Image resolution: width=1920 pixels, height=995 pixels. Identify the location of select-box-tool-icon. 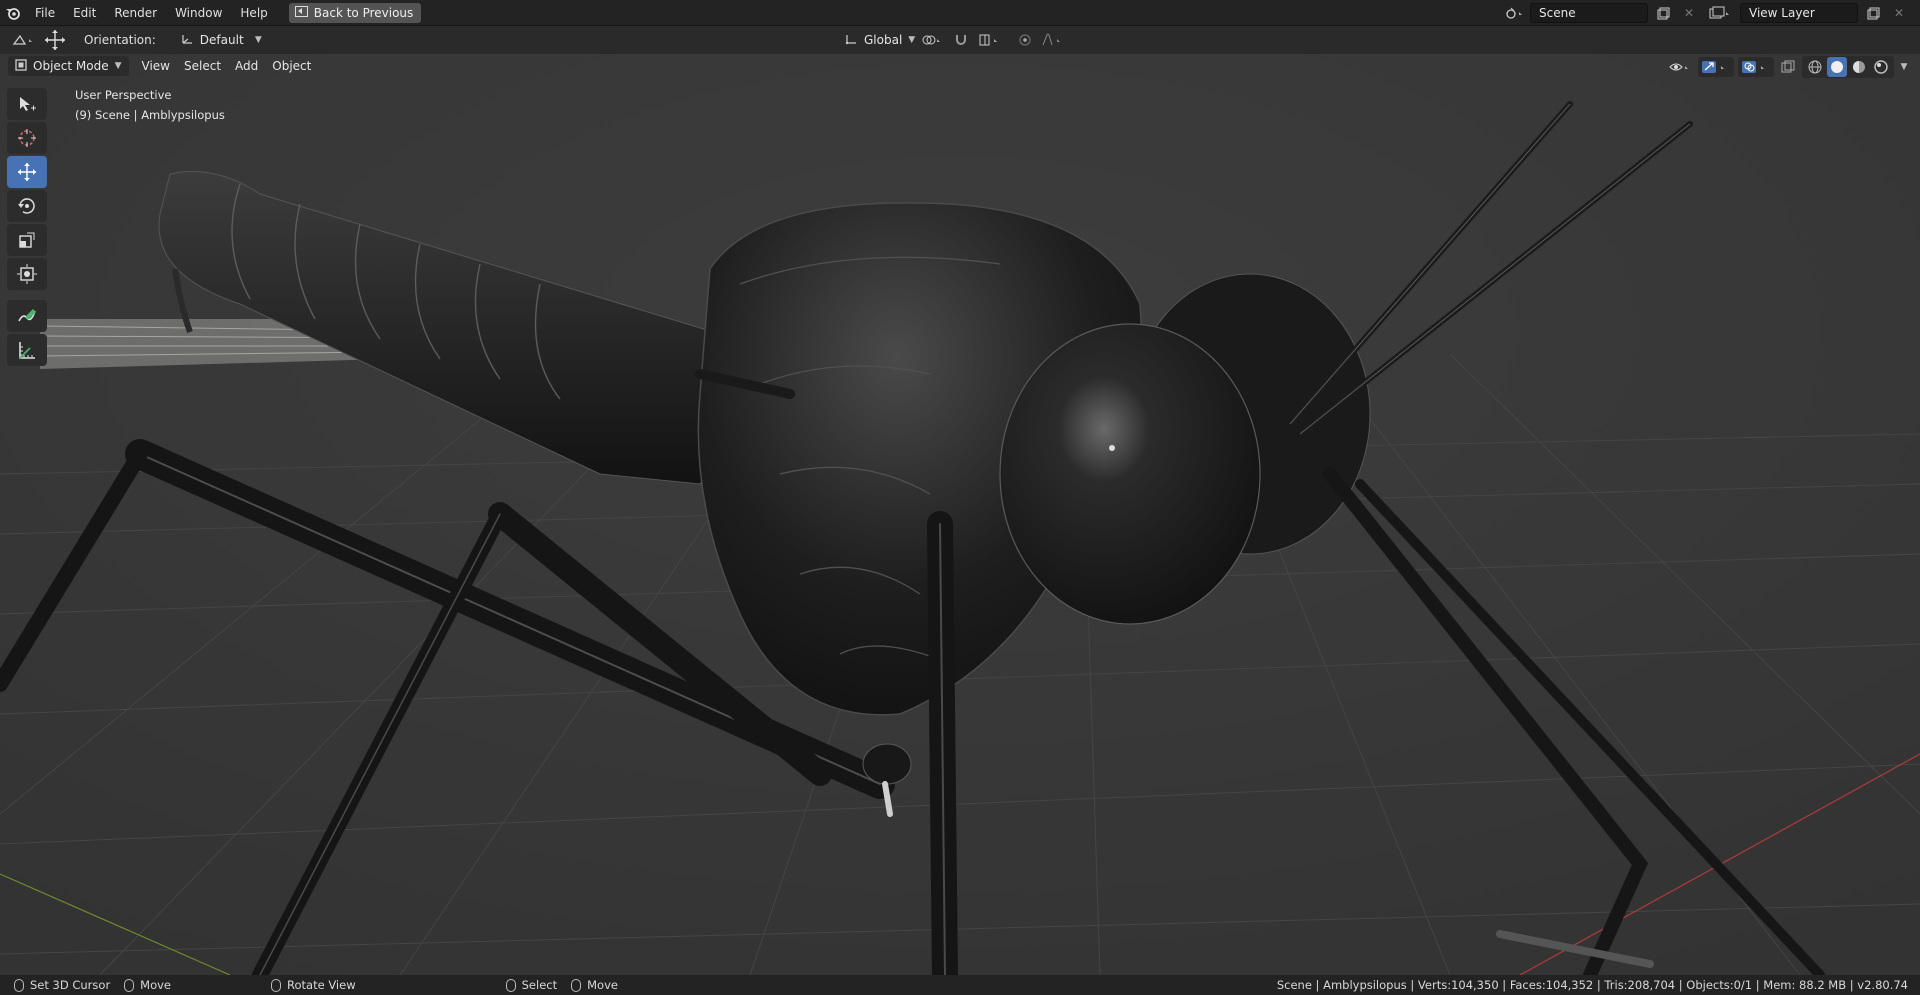
(27, 104).